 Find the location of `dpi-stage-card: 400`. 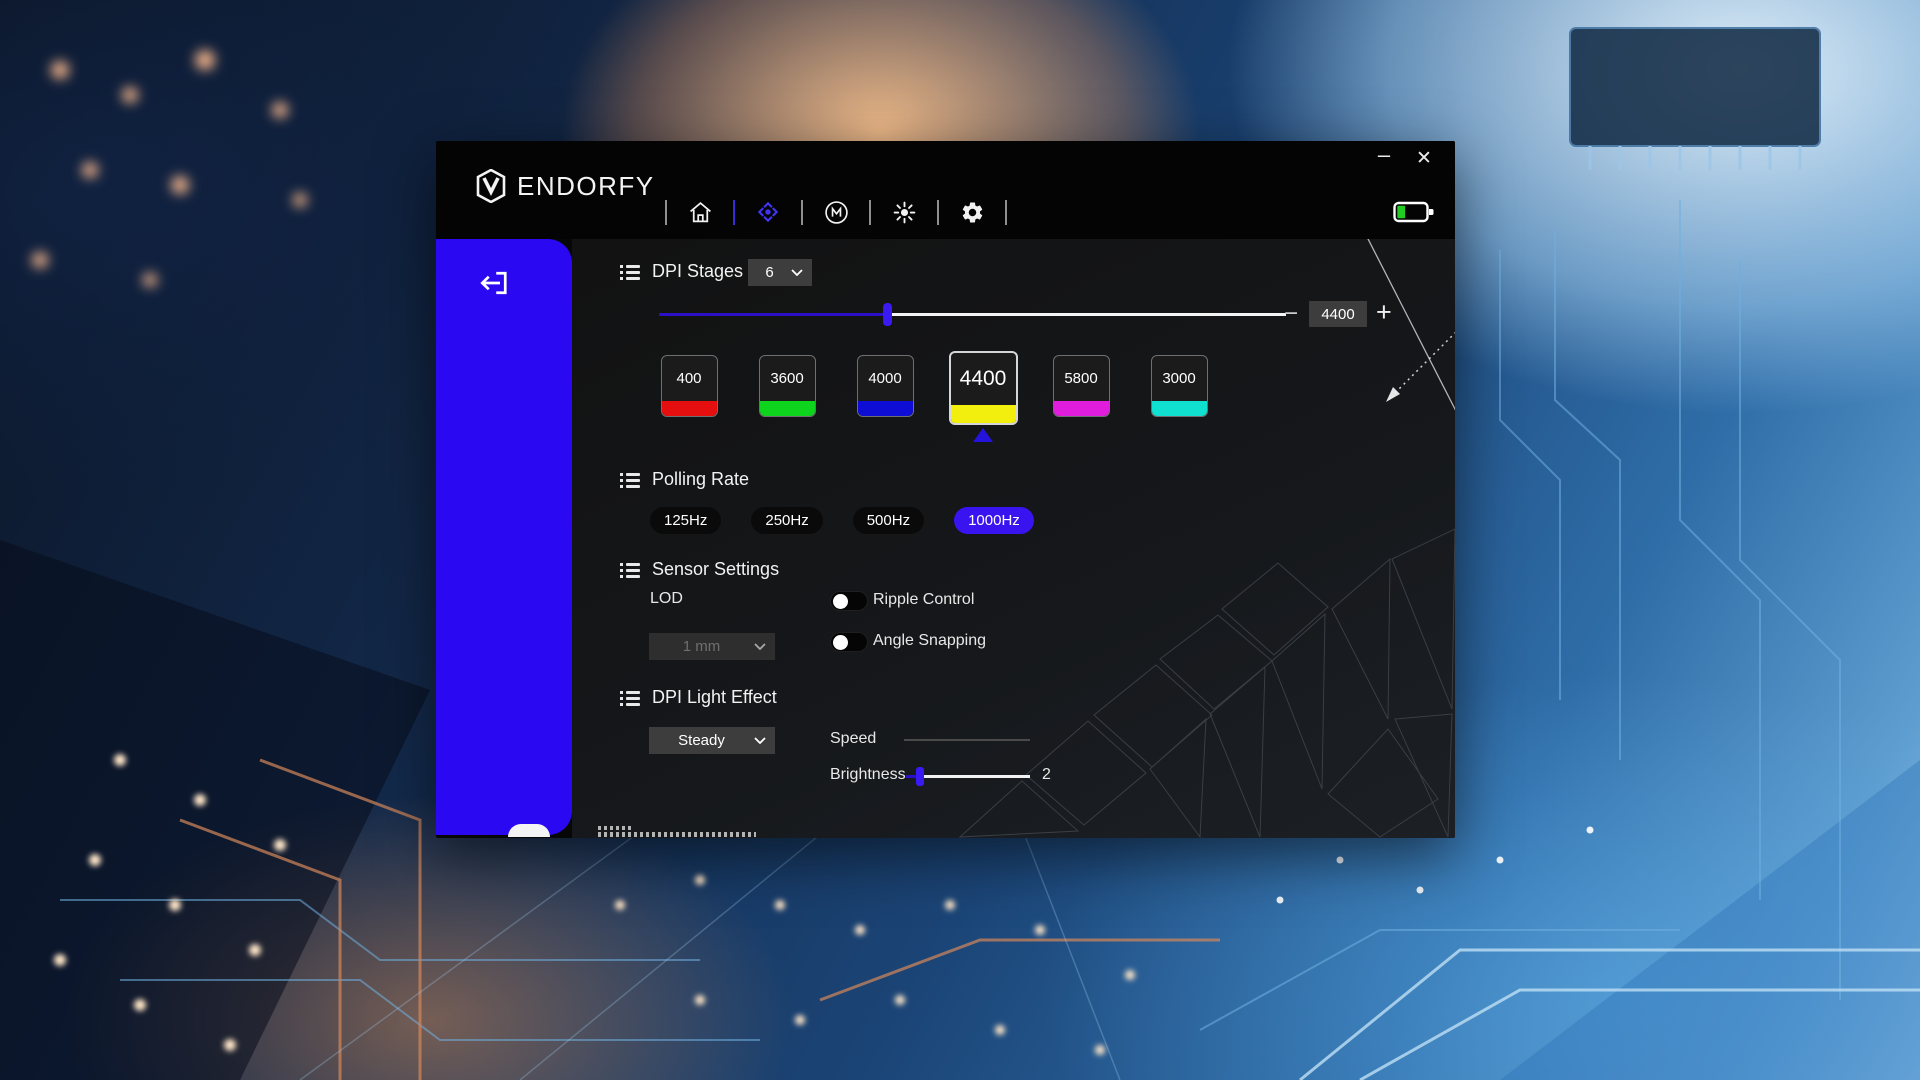

dpi-stage-card: 400 is located at coordinates (689, 396).